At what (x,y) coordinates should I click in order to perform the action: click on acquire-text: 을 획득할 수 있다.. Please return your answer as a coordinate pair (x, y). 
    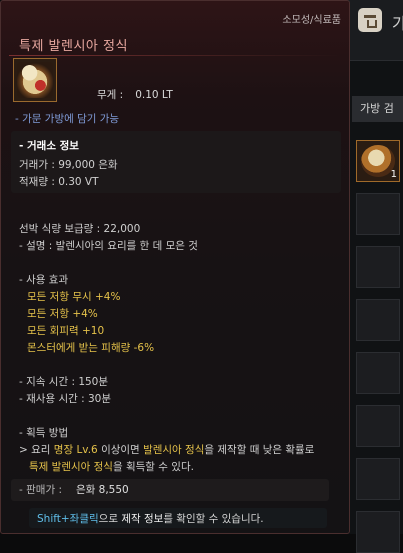
    Looking at the image, I should click on (153, 467).